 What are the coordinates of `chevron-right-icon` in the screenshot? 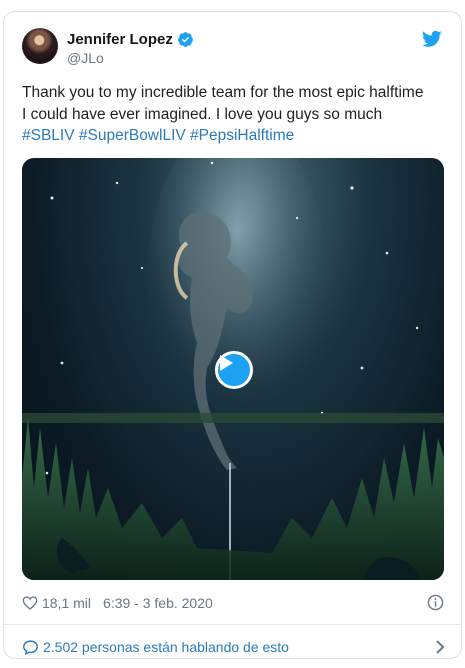 It's located at (440, 647).